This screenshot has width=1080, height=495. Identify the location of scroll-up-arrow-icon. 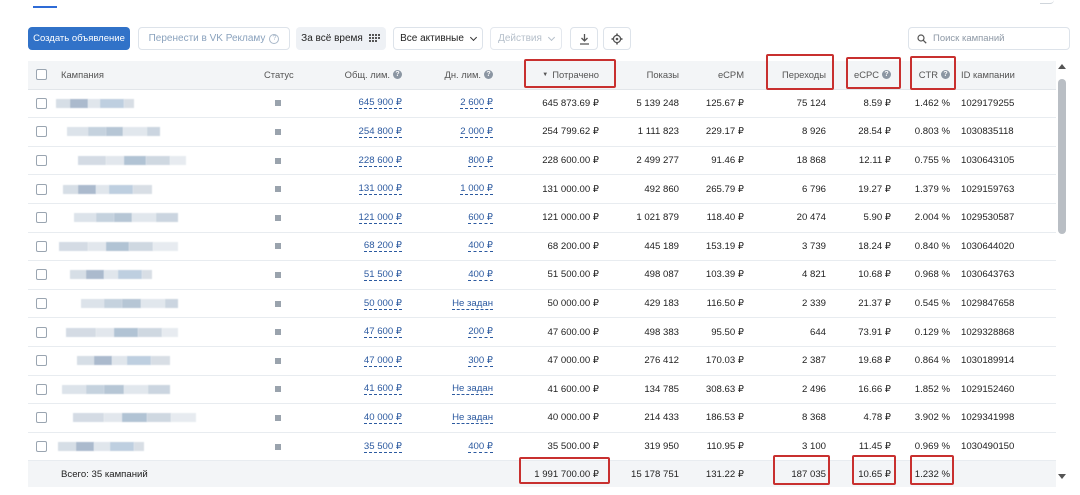
(1062, 66).